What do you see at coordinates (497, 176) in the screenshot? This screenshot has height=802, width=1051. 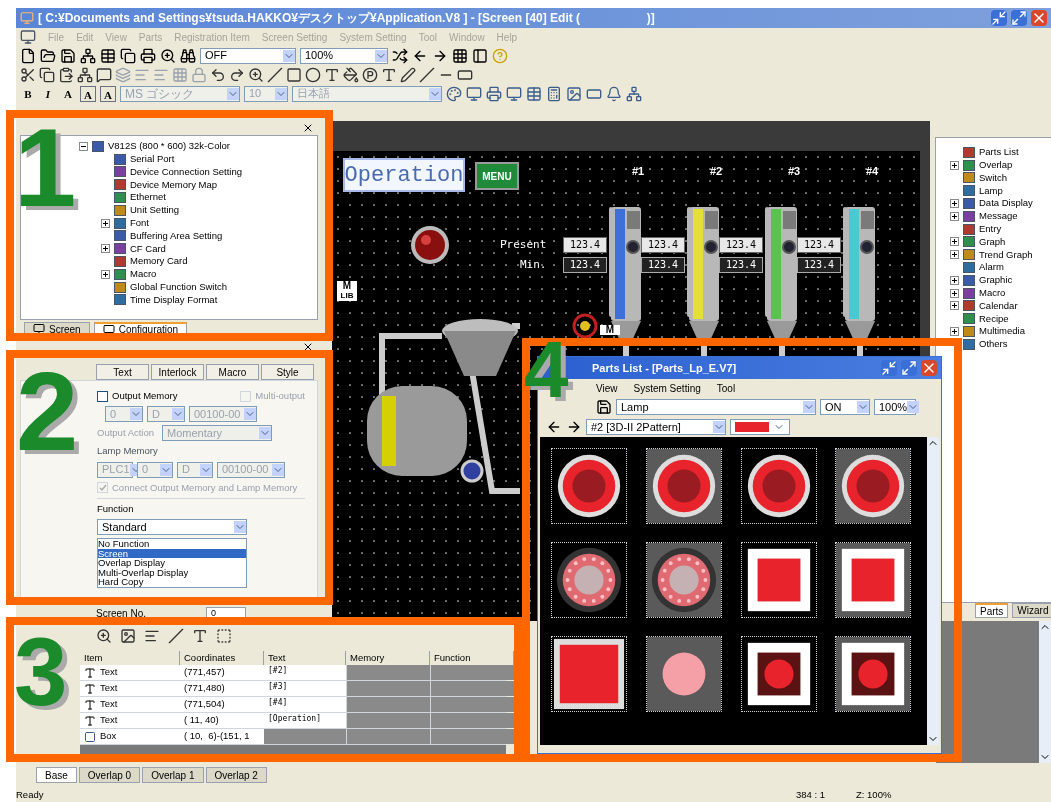 I see `menu-button: MENU` at bounding box center [497, 176].